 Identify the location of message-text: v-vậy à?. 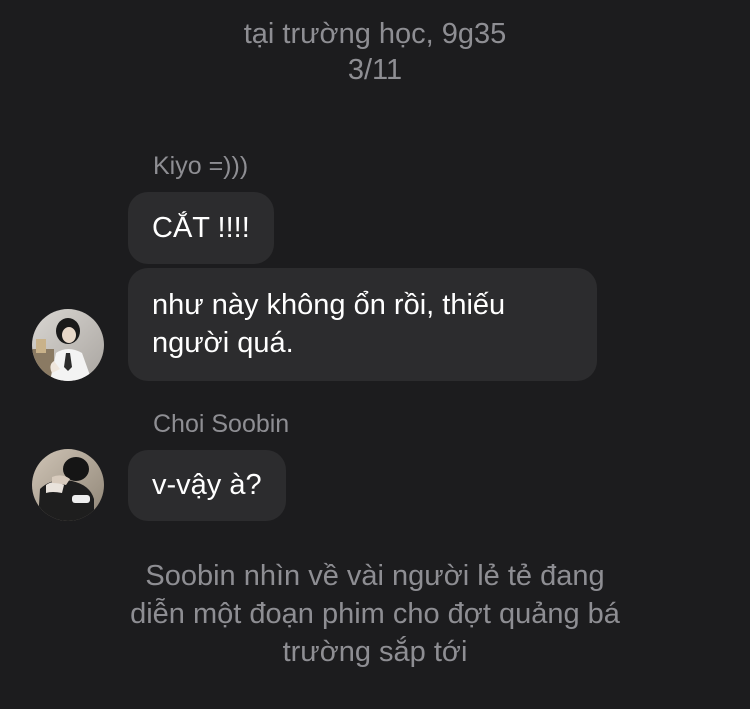
(207, 485).